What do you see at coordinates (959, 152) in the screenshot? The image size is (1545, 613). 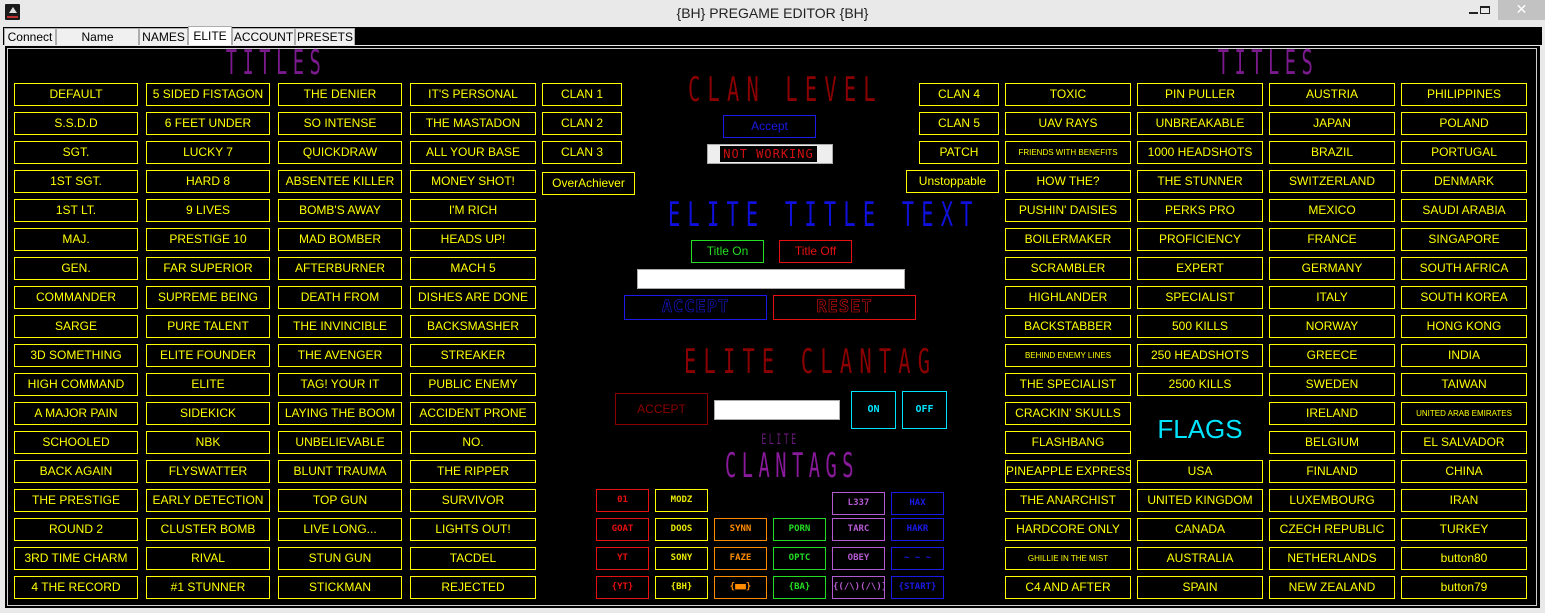 I see `patch-button: PATCH` at bounding box center [959, 152].